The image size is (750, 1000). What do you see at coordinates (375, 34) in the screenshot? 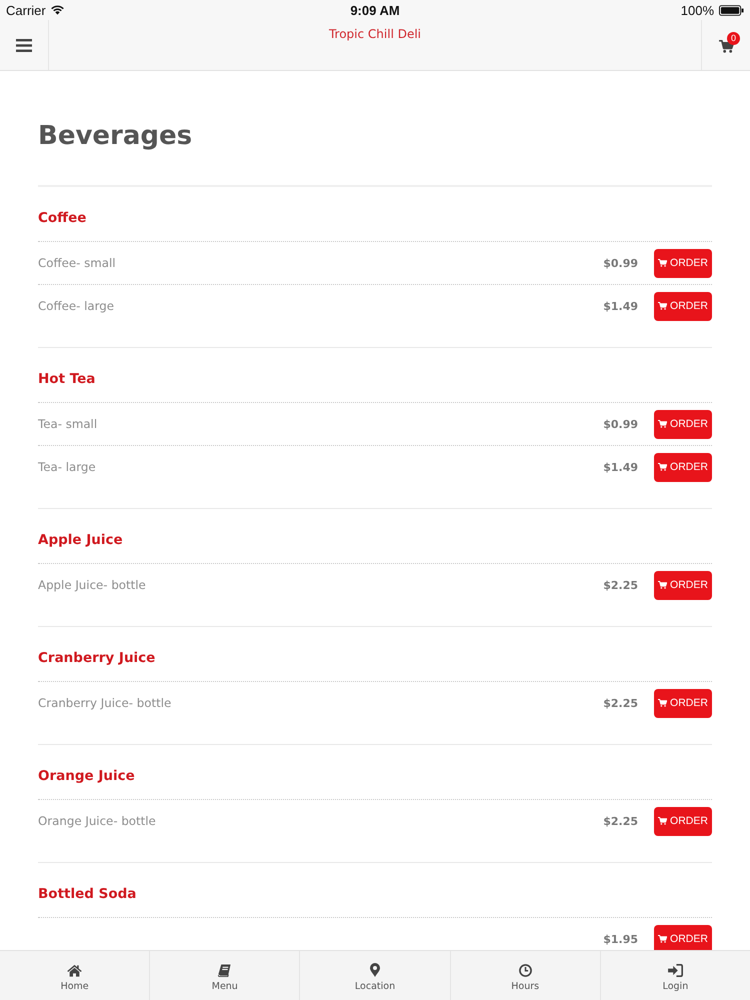
I see `store-title: Tropic Chill Deli` at bounding box center [375, 34].